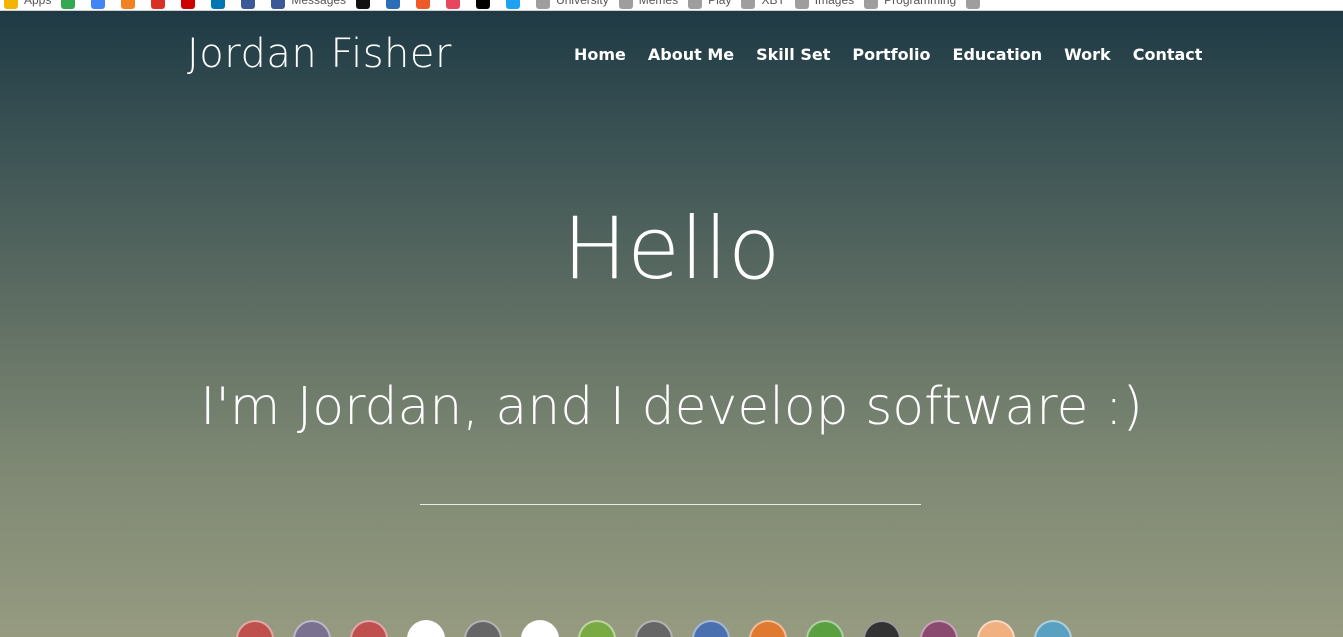 The height and width of the screenshot is (637, 1343). What do you see at coordinates (720, 3) in the screenshot?
I see `bookmark-label: Play` at bounding box center [720, 3].